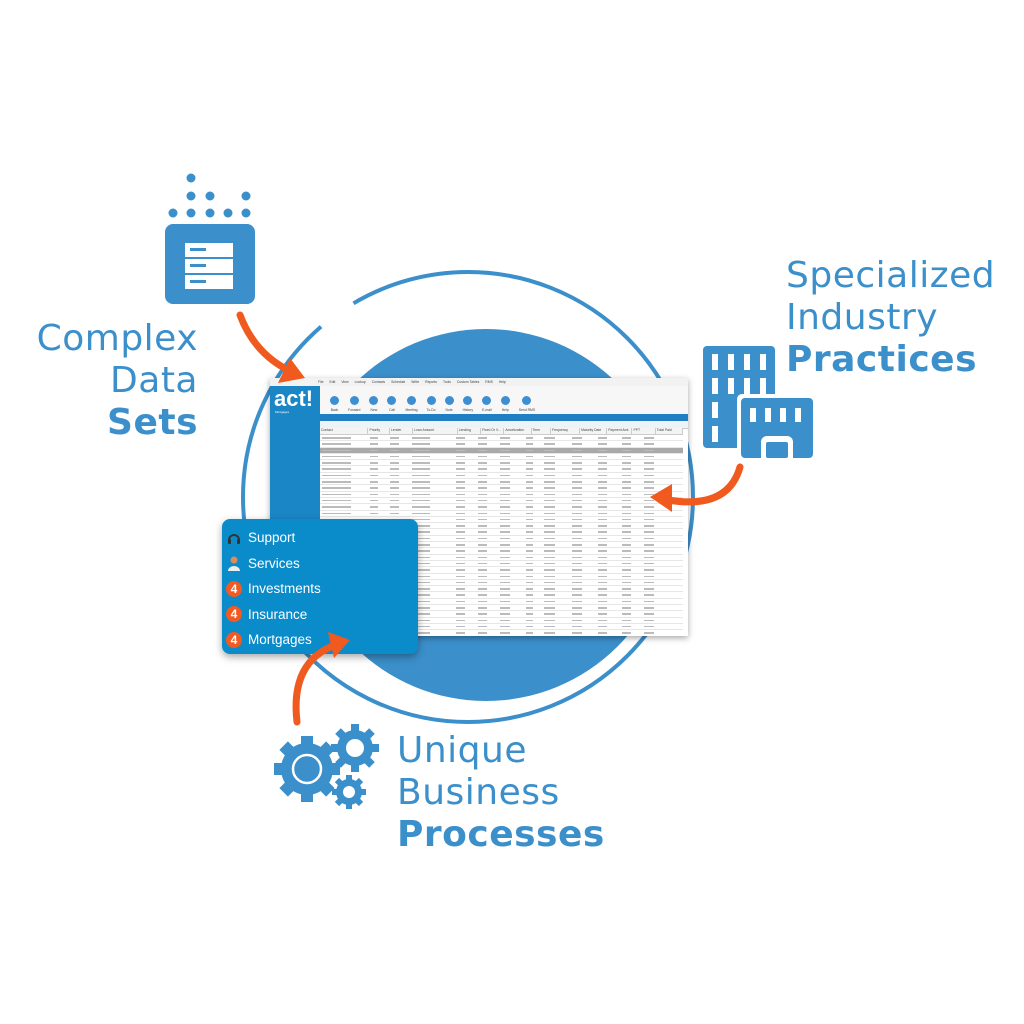 The width and height of the screenshot is (1024, 1024). Describe the element at coordinates (431, 382) in the screenshot. I see `menu-item: Reports` at that location.